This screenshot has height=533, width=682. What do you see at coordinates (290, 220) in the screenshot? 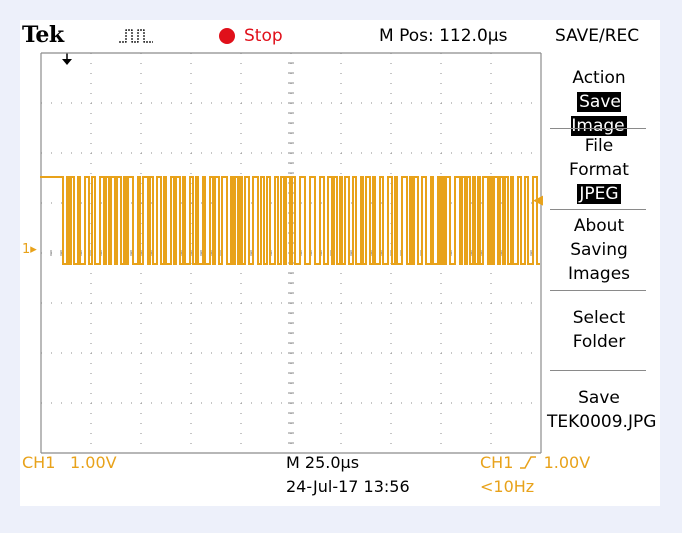
I see `ch1-waveform-trace` at bounding box center [290, 220].